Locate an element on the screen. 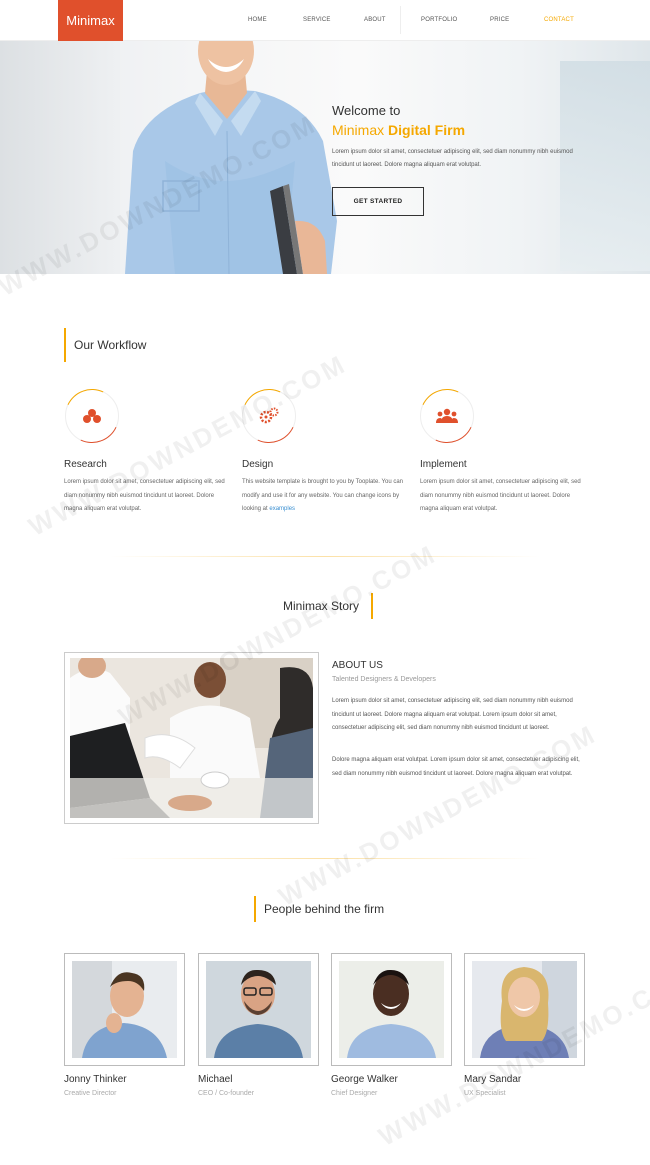  nav-service: SERVICE is located at coordinates (317, 20).